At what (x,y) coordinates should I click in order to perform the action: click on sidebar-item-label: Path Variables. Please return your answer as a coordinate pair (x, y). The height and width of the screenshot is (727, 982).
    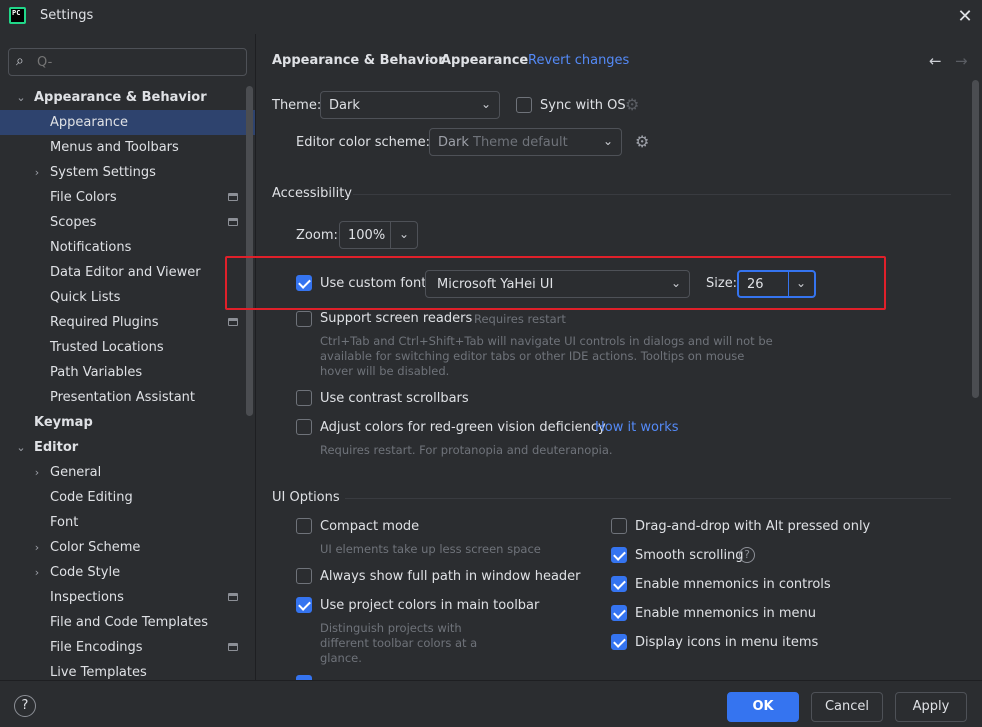
    Looking at the image, I should click on (96, 372).